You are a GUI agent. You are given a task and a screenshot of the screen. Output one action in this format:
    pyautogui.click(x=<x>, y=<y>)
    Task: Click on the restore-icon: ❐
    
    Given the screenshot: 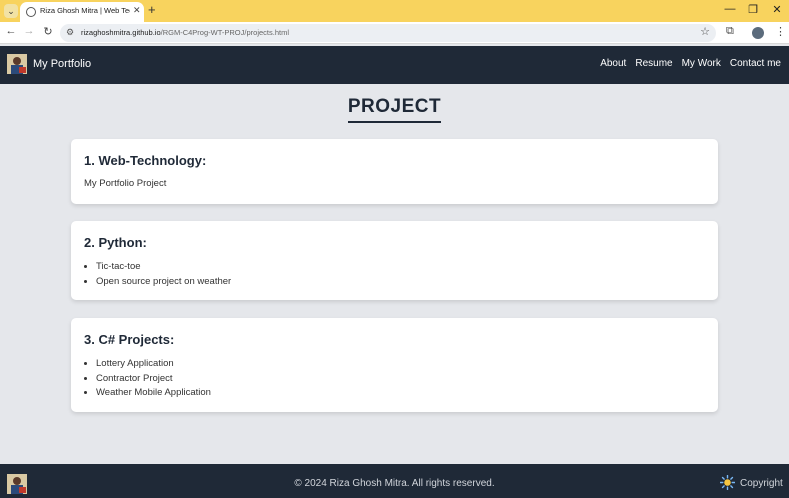 What is the action you would take?
    pyautogui.click(x=753, y=9)
    